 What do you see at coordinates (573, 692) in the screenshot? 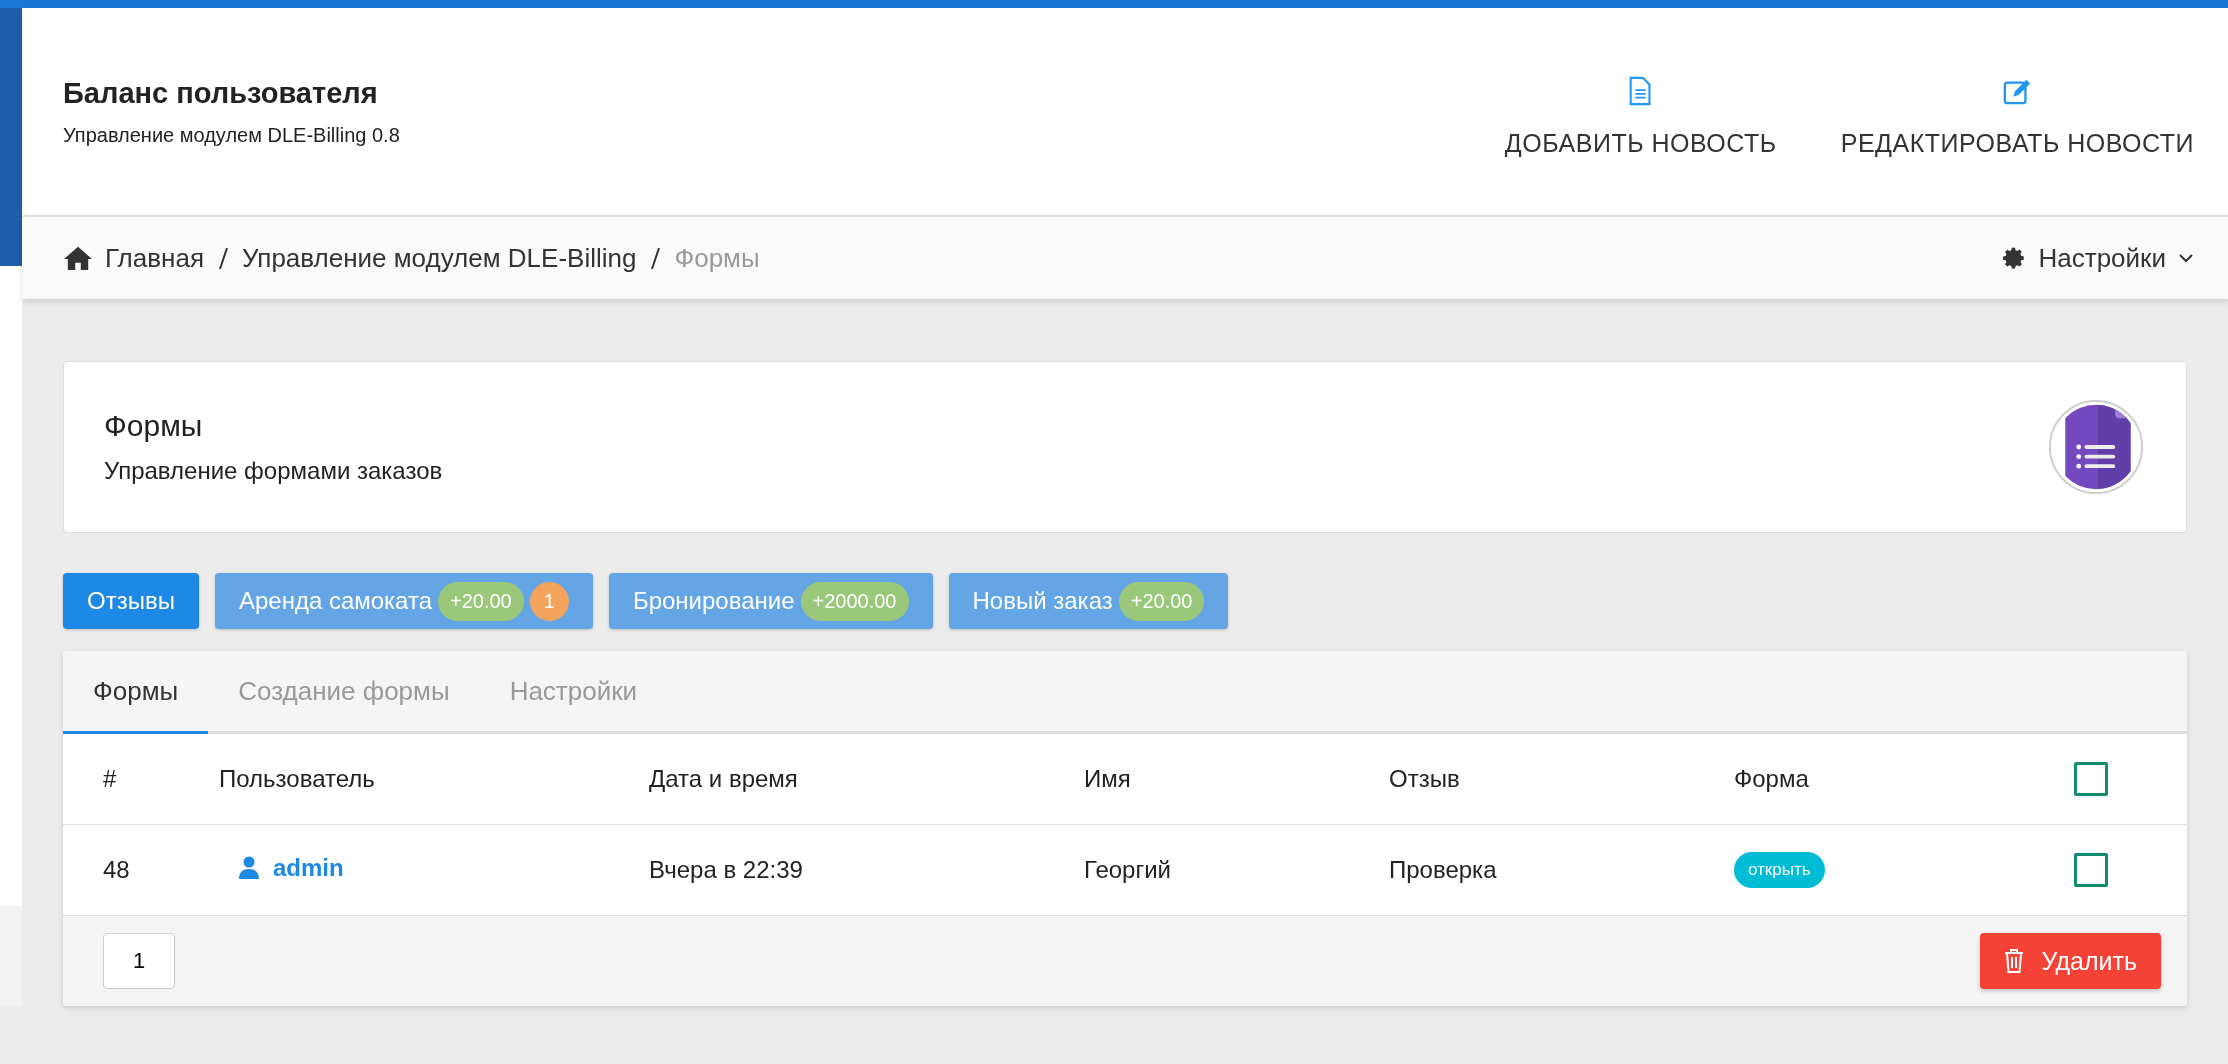
I see `tab: Настройки` at bounding box center [573, 692].